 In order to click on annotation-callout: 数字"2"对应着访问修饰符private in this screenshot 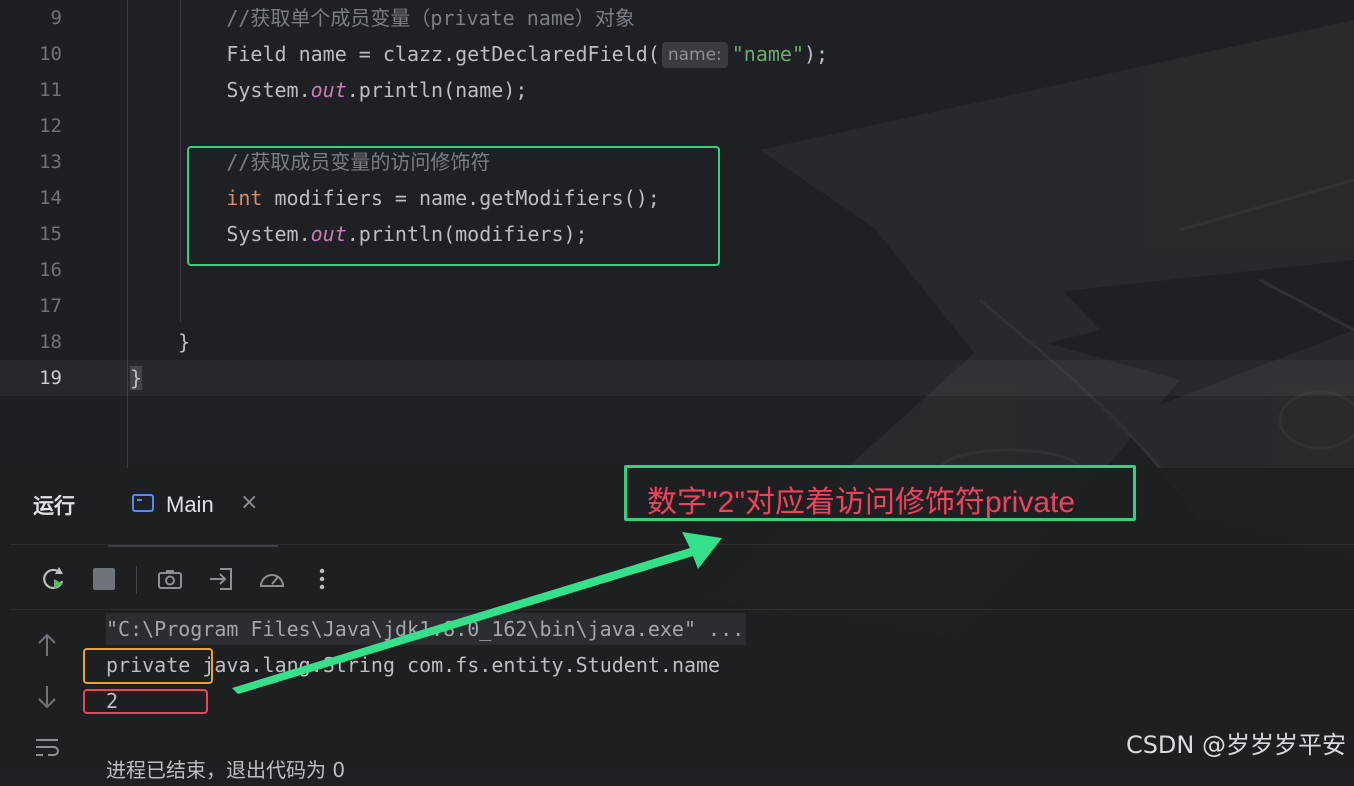, I will do `click(880, 493)`.